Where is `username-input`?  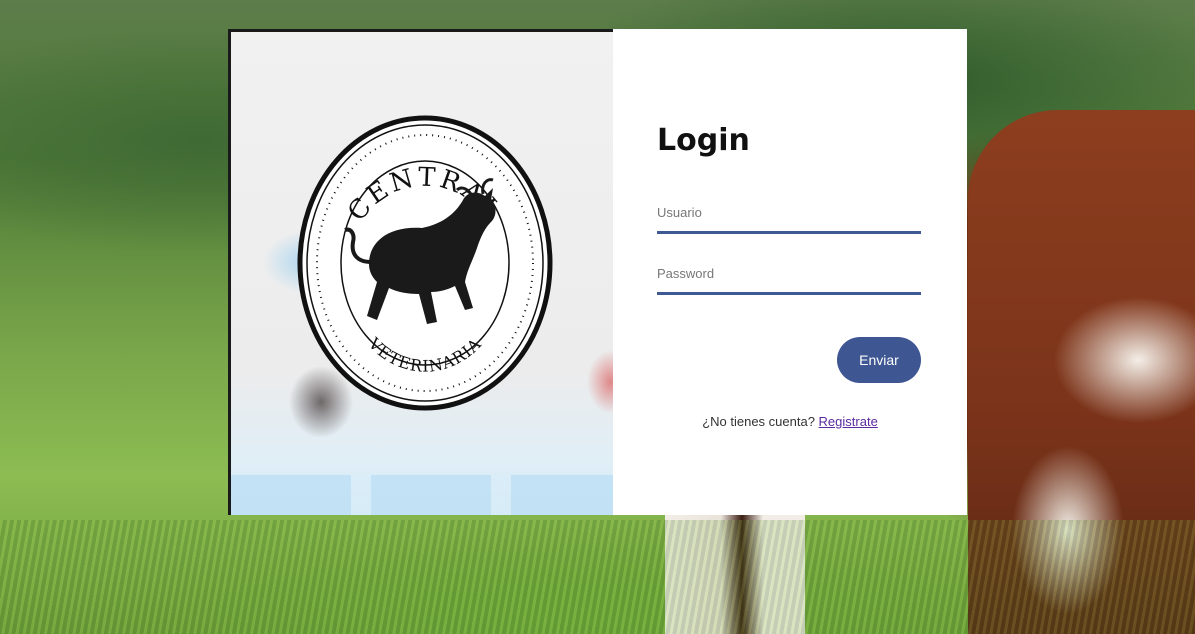 username-input is located at coordinates (789, 216).